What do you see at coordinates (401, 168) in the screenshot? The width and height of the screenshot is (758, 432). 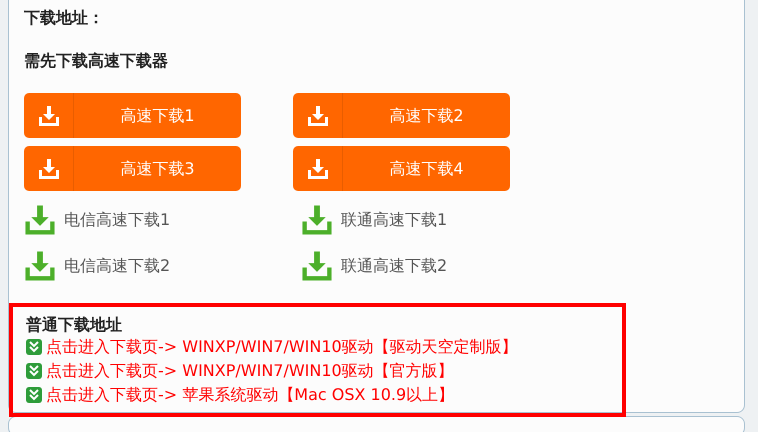 I see `download-button: 高速下载4` at bounding box center [401, 168].